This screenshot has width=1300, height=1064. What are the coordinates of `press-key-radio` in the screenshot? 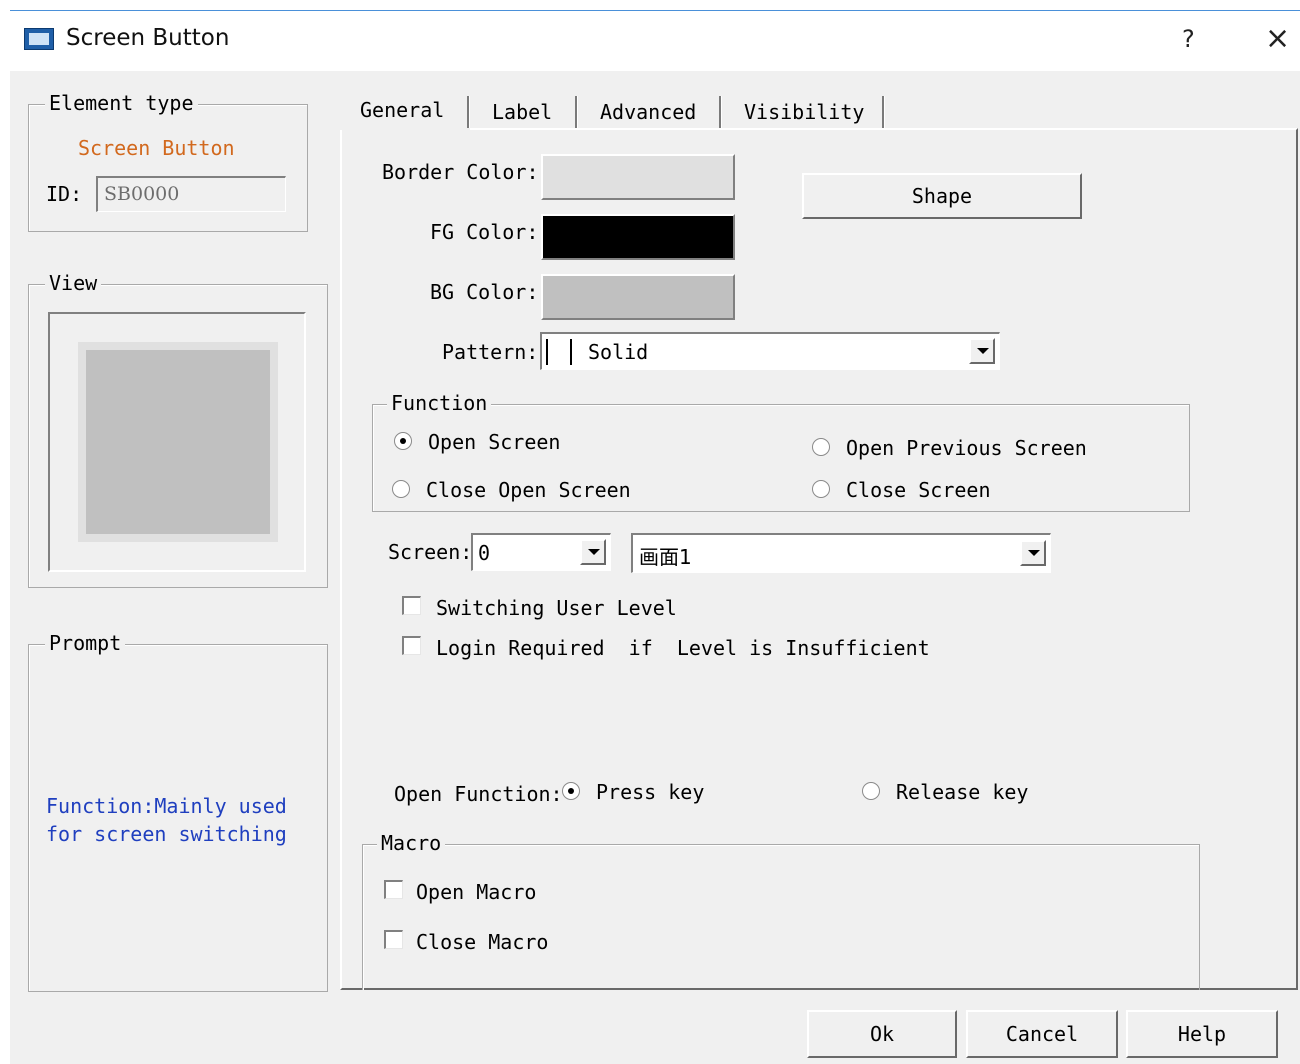 It's located at (571, 791).